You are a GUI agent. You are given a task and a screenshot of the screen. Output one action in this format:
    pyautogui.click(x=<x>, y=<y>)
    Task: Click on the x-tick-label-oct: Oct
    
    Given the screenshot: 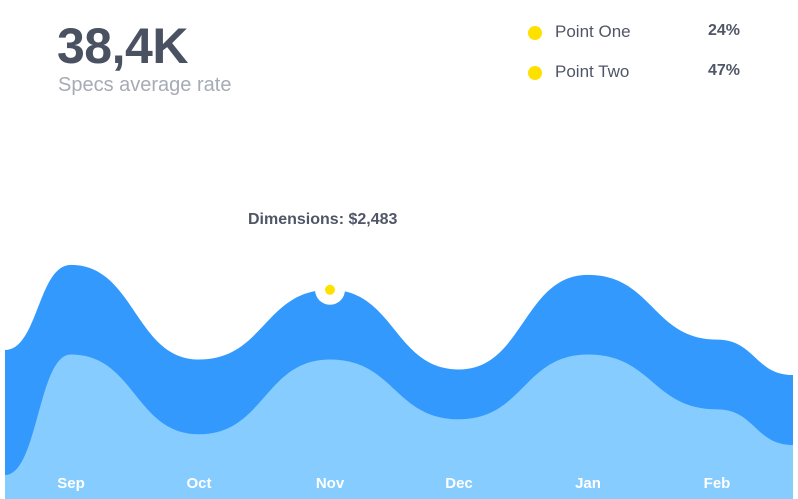 What is the action you would take?
    pyautogui.click(x=198, y=483)
    